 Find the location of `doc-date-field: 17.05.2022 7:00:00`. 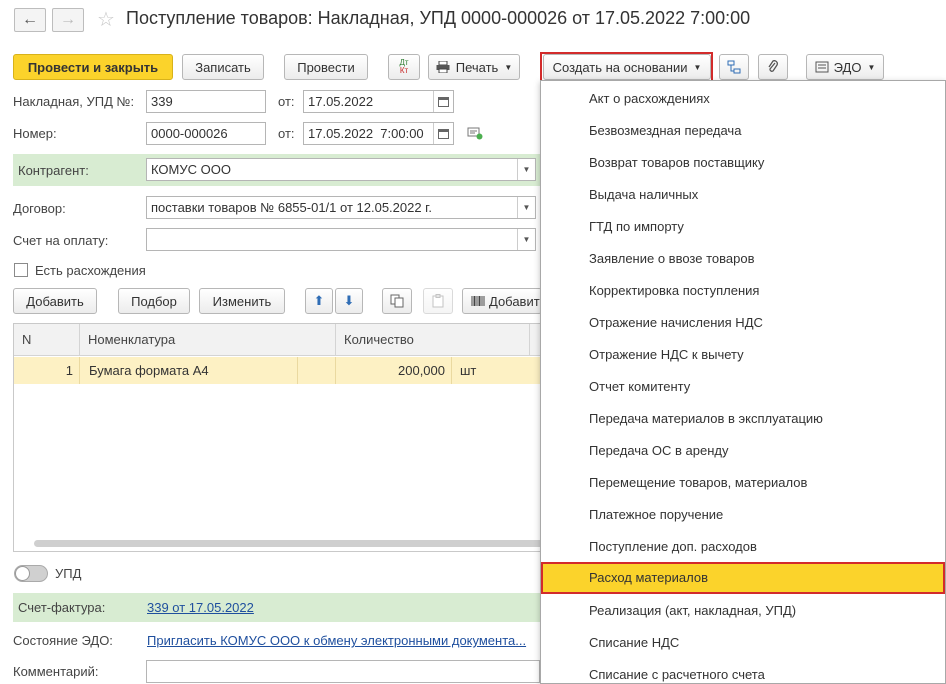

doc-date-field: 17.05.2022 7:00:00 is located at coordinates (378, 133).